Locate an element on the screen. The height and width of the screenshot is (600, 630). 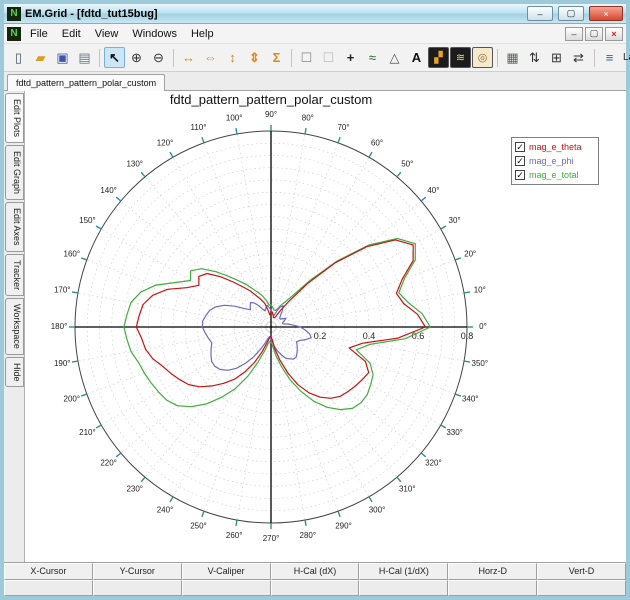
side-tab-hide: Hide is located at coordinates (14, 372).